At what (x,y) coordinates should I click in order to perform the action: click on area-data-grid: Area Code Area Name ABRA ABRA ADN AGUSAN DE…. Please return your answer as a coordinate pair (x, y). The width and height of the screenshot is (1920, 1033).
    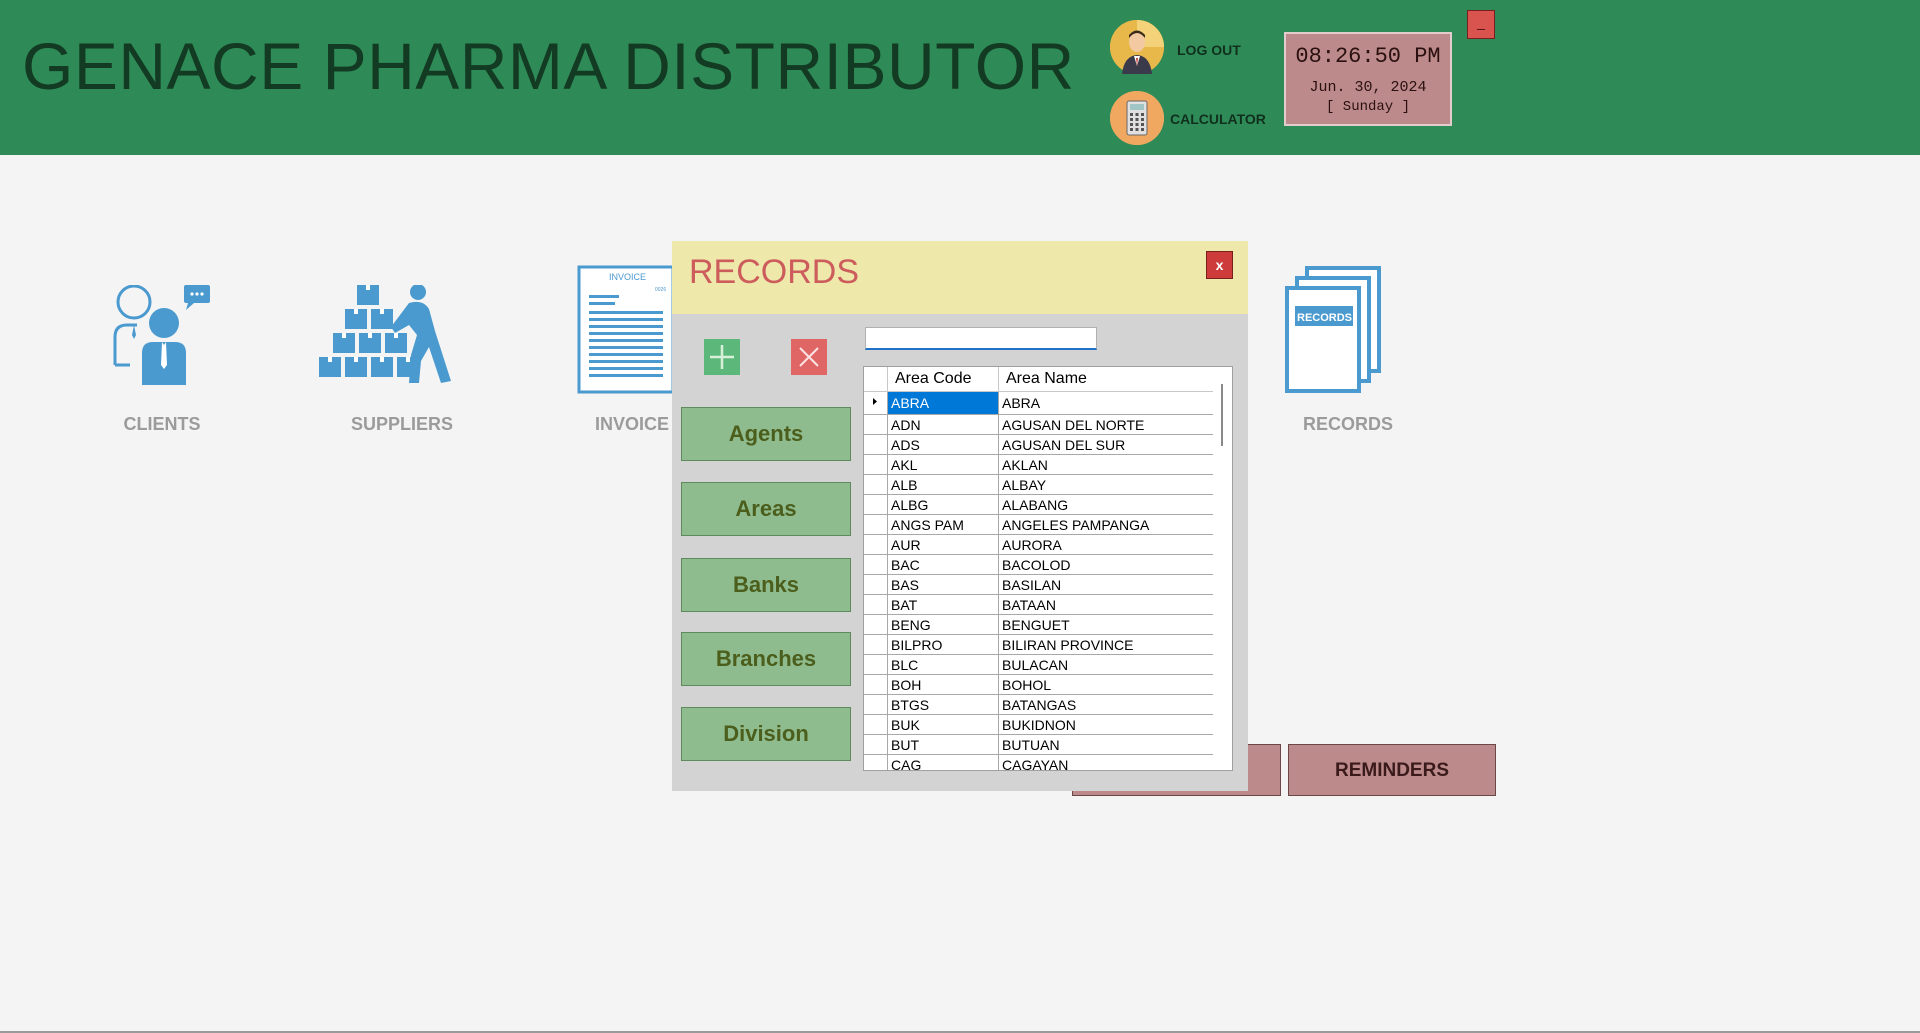
    Looking at the image, I should click on (1048, 568).